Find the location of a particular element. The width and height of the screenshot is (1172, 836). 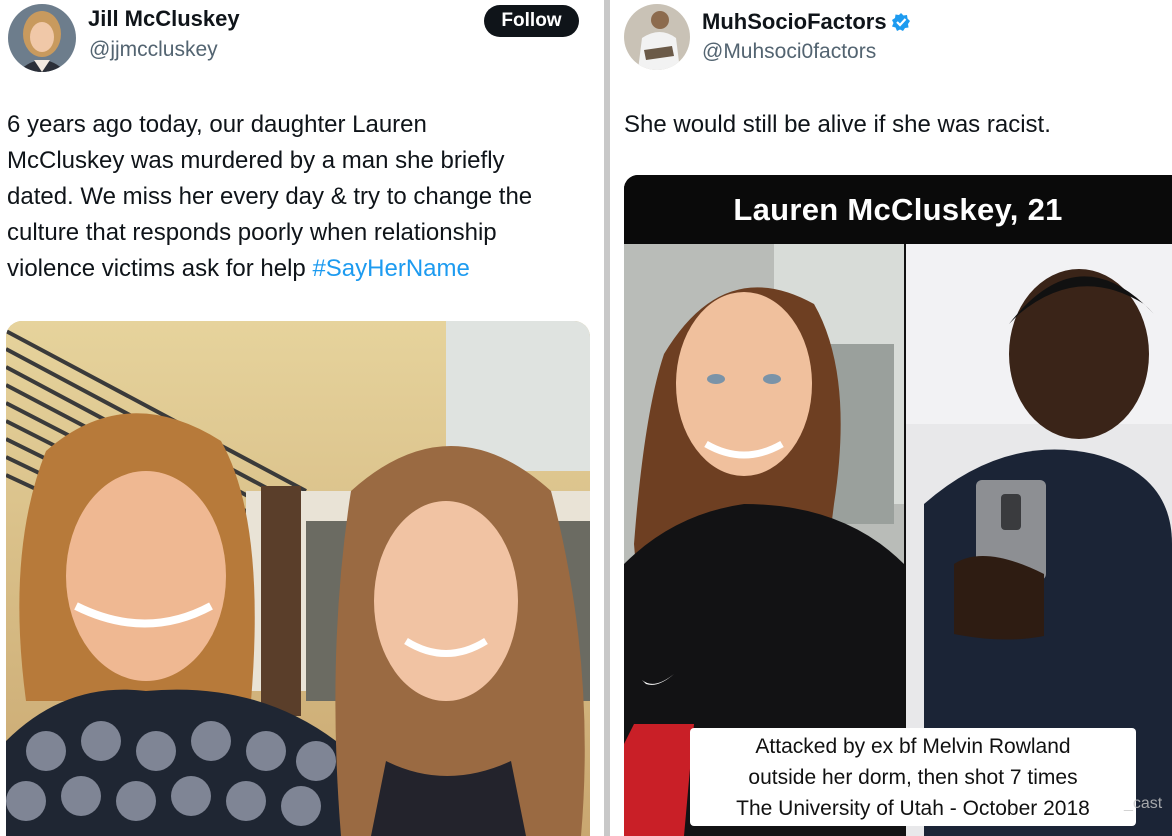

verified-badge-icon is located at coordinates (901, 25).